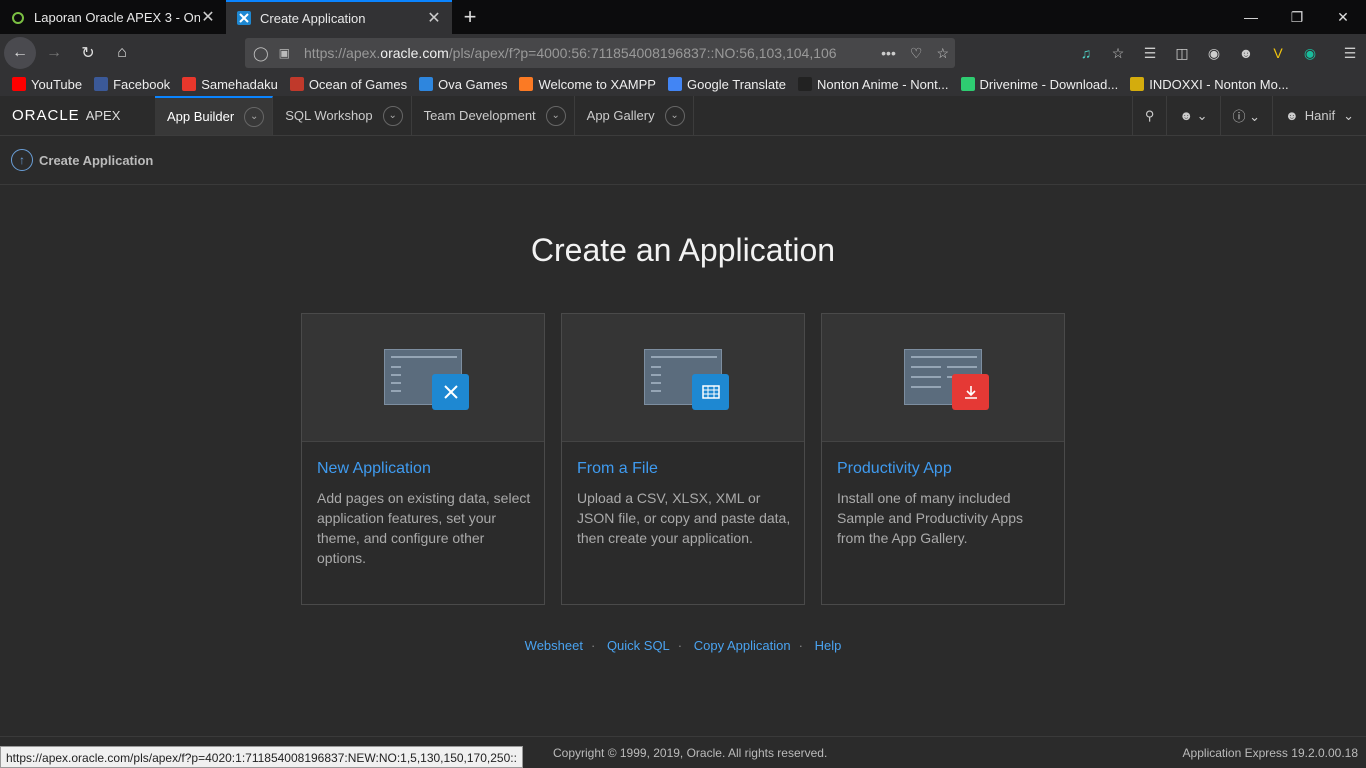  I want to click on bookmark-item: Google Translate, so click(726, 84).